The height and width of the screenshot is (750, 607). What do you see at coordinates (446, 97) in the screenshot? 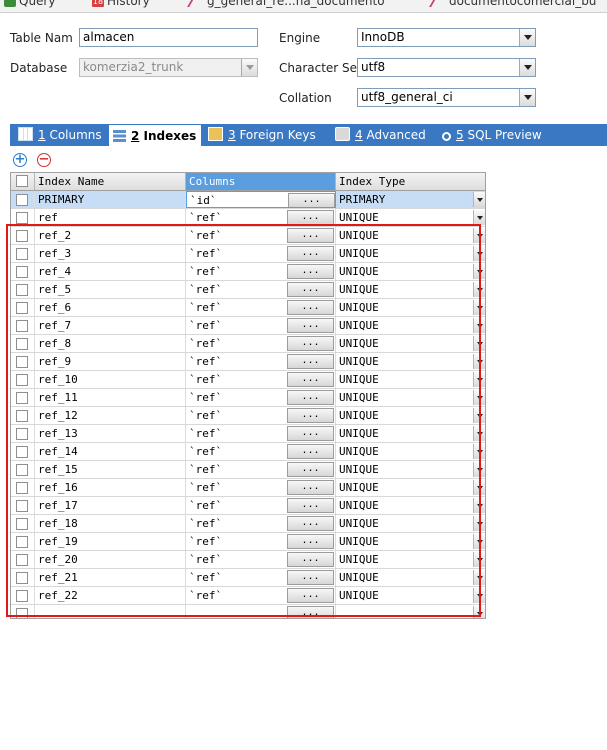
I see `collation-select: utf8_general_ci` at bounding box center [446, 97].